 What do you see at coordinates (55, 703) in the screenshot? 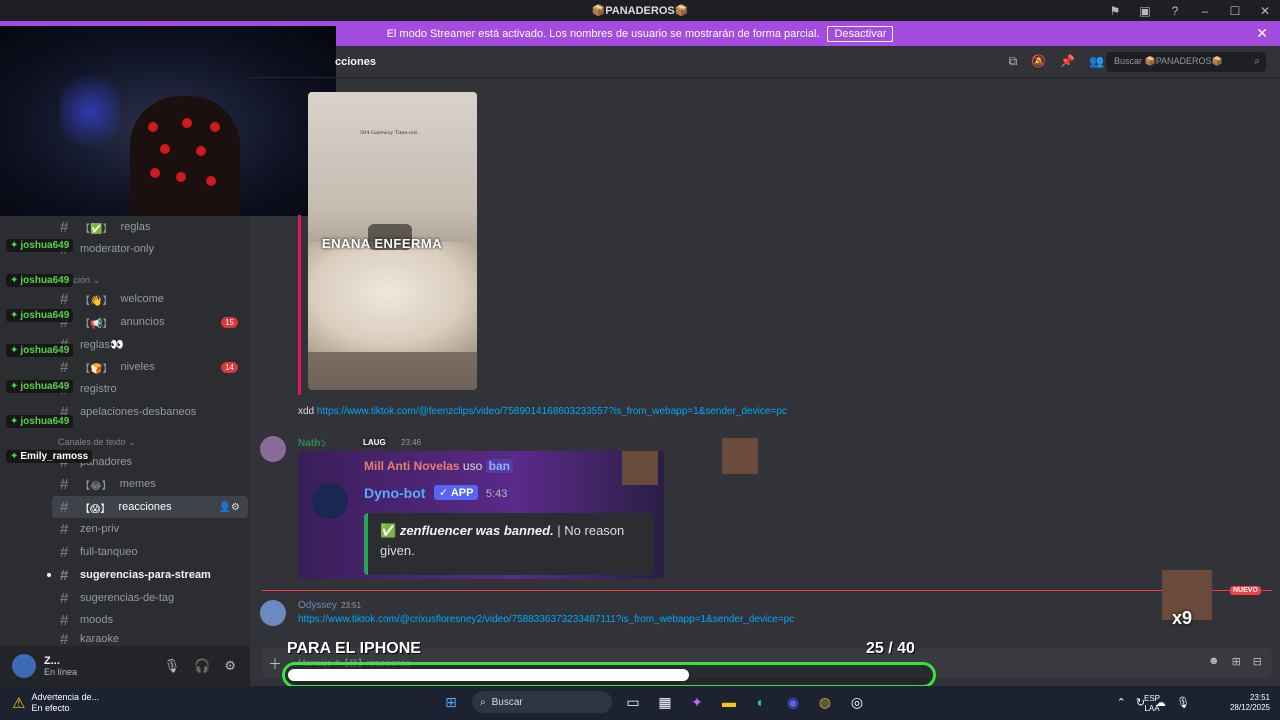
I see `weather-widget: ⚠ Advertencia de... En efecto` at bounding box center [55, 703].